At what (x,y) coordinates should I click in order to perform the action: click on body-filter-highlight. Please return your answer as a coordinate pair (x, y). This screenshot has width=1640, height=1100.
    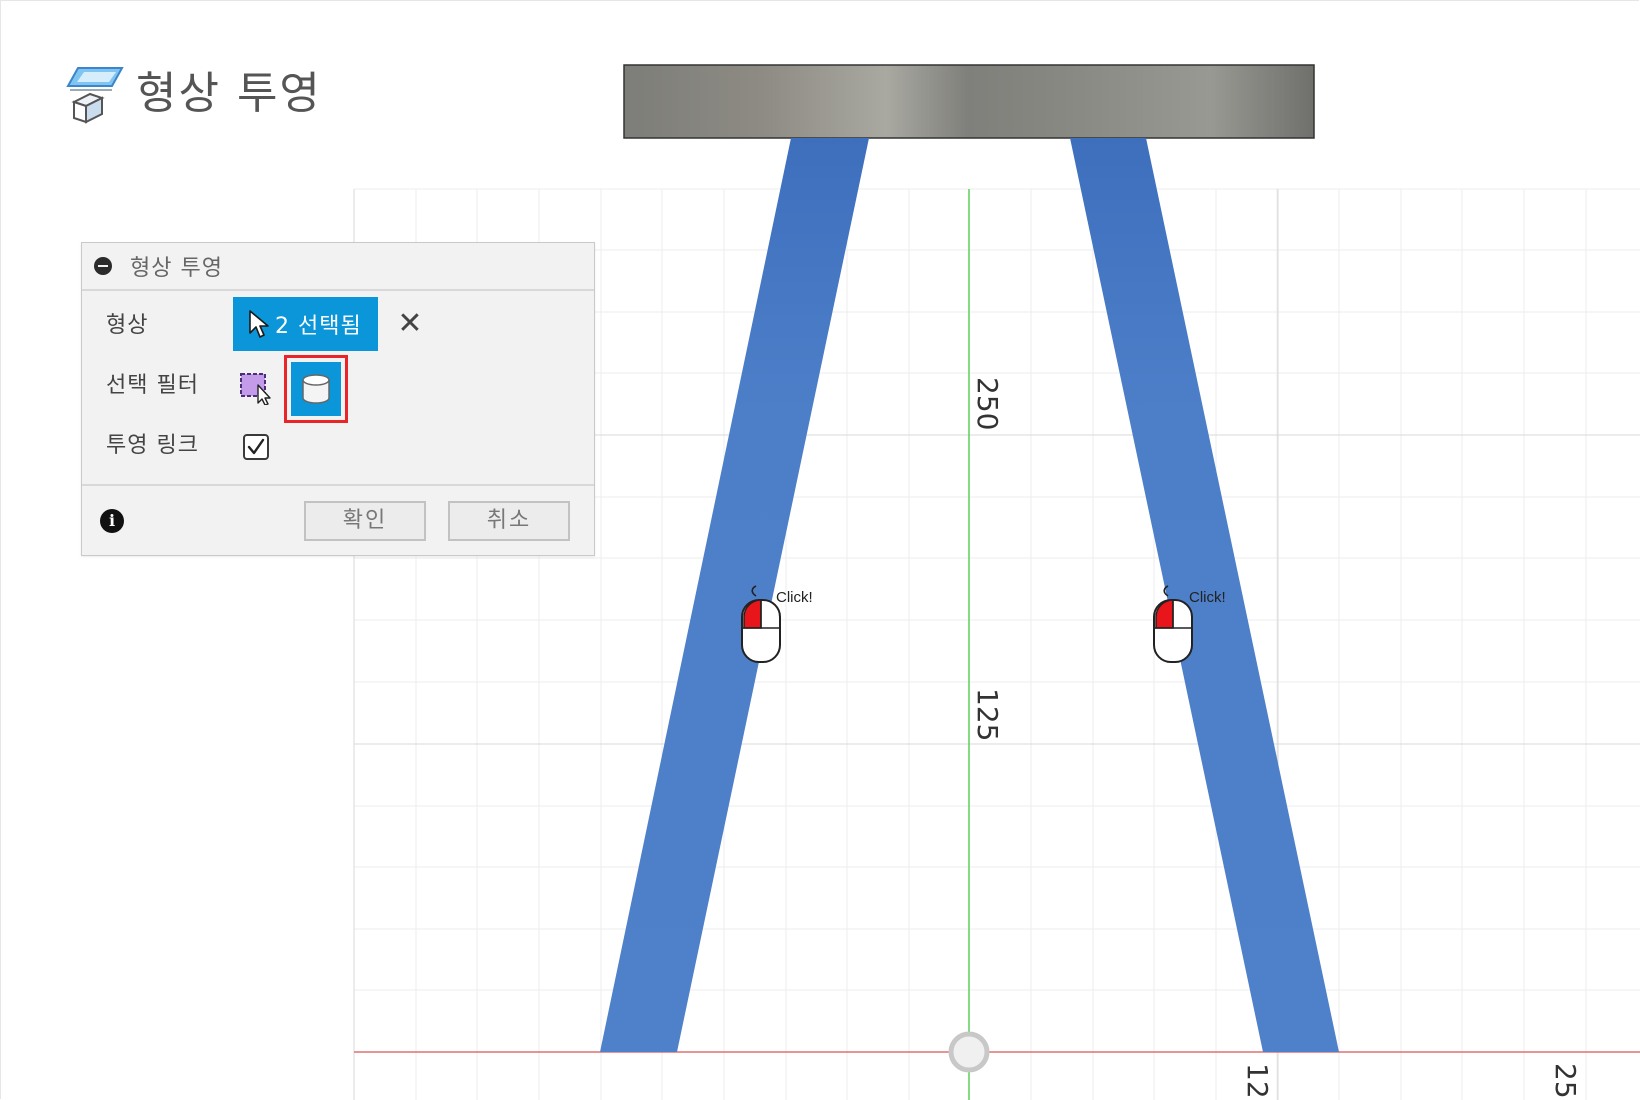
    Looking at the image, I should click on (316, 389).